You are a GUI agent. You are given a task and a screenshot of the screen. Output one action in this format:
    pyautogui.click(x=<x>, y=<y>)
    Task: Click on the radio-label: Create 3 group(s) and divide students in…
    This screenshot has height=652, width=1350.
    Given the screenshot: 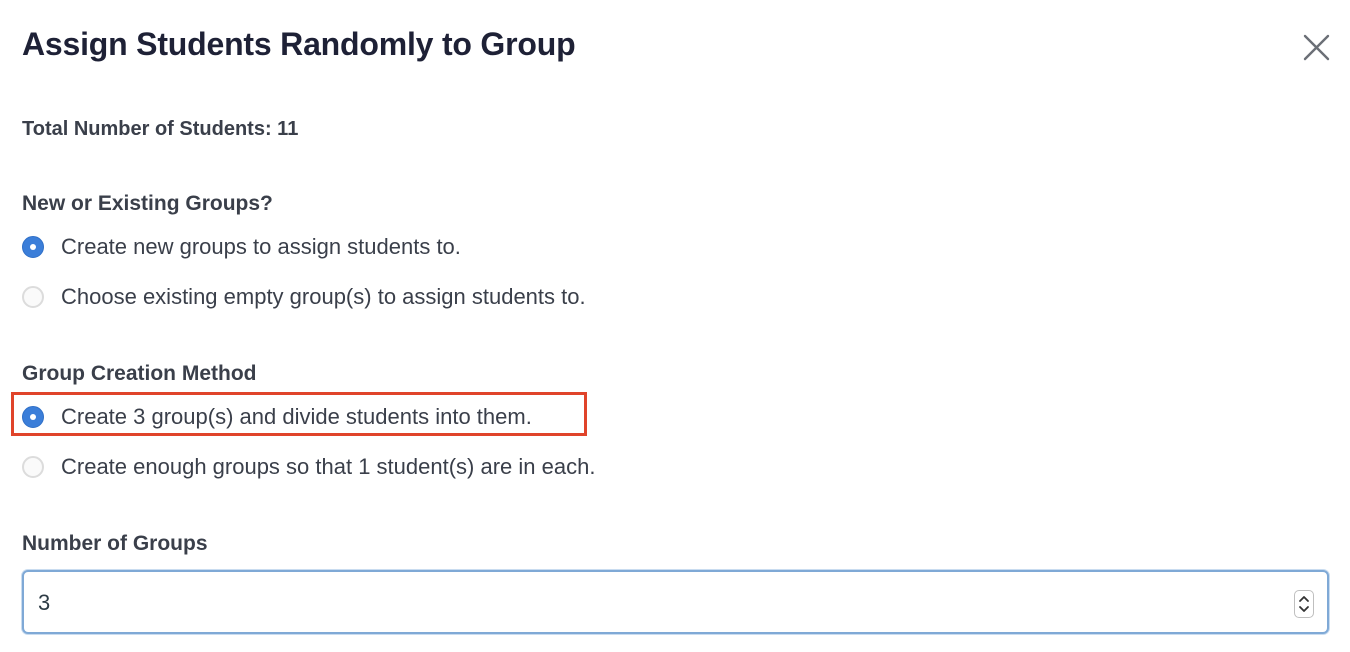 What is the action you would take?
    pyautogui.click(x=296, y=416)
    